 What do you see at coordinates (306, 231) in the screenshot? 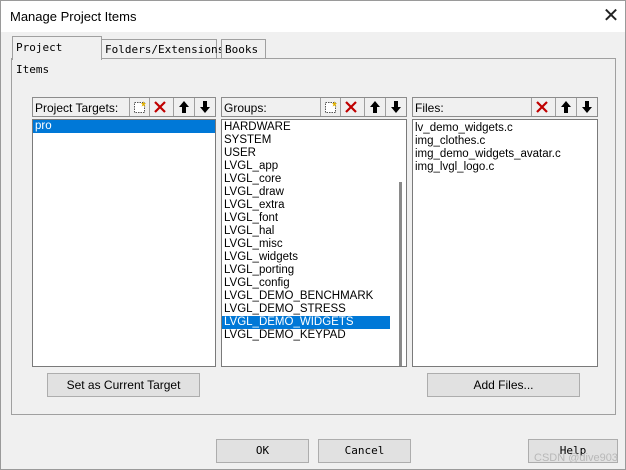
I see `list-item-group: LVGL_hal` at bounding box center [306, 231].